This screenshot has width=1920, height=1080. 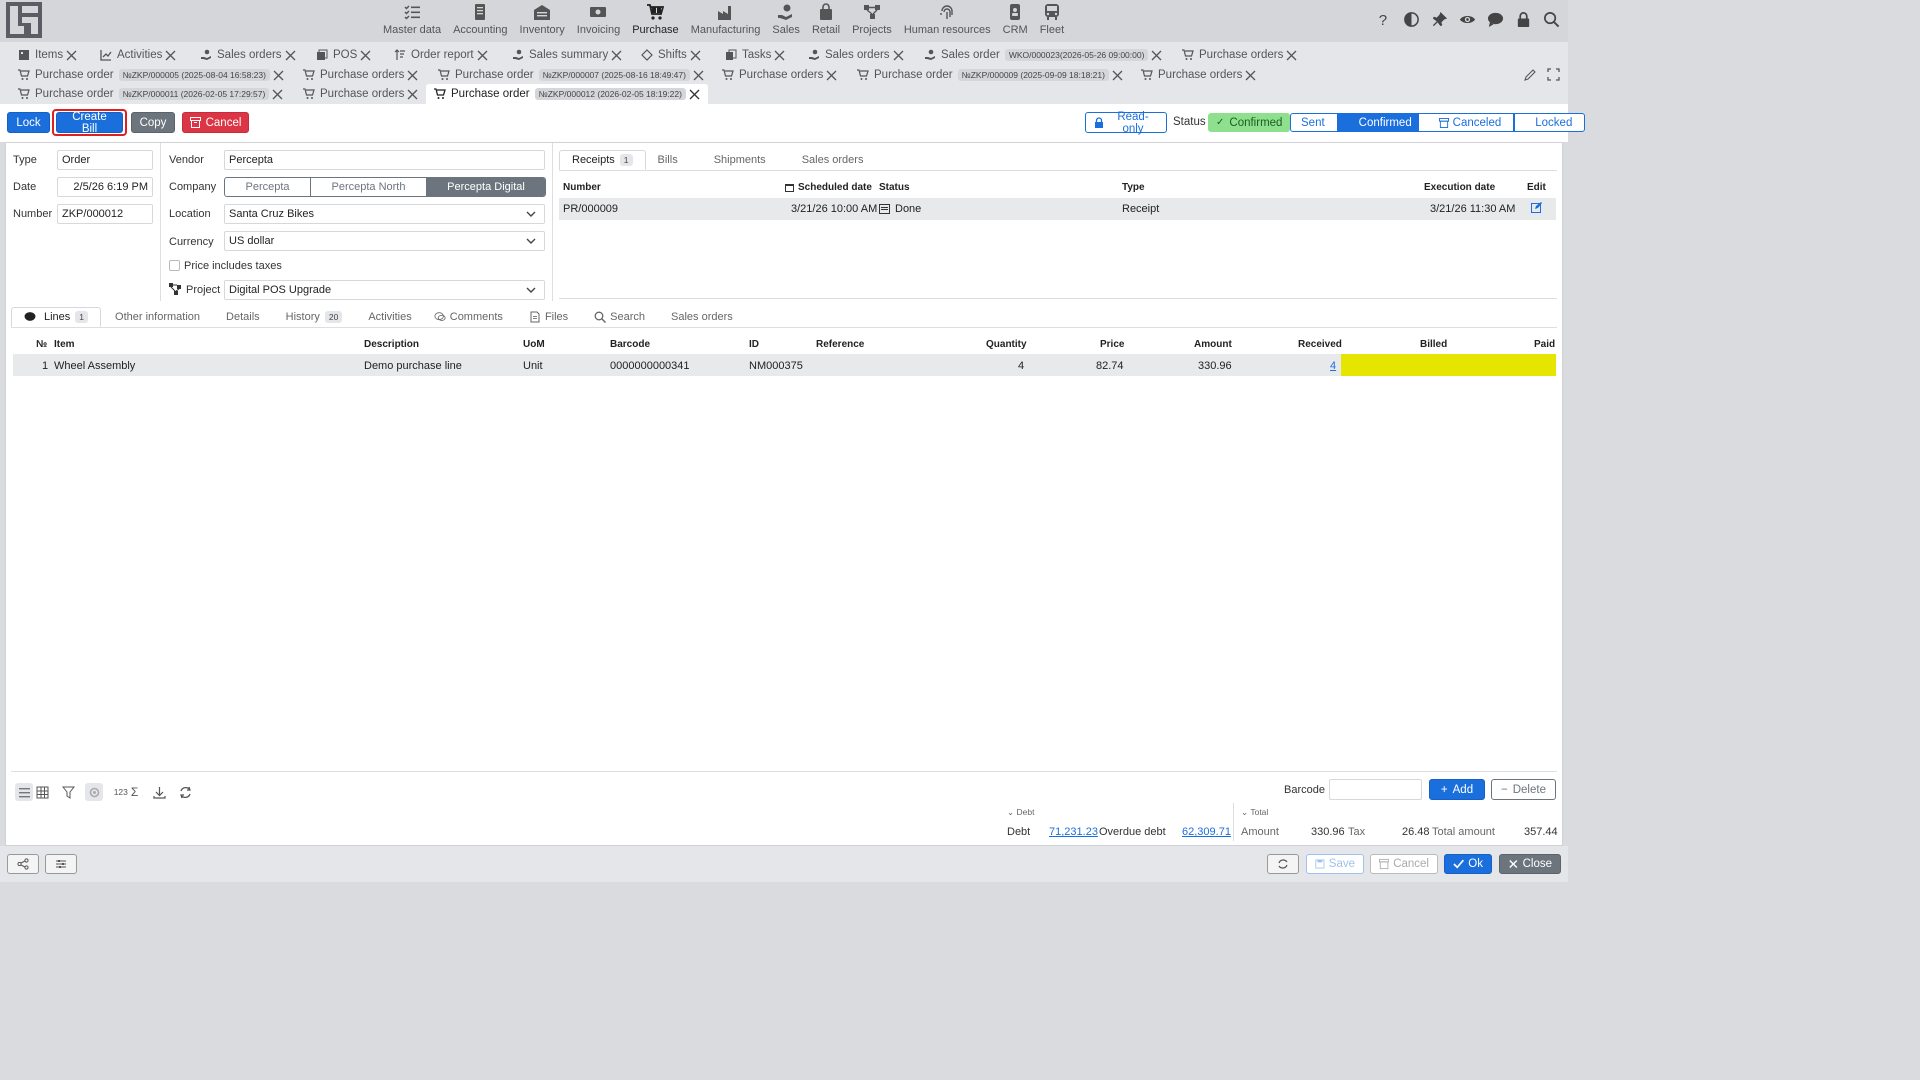 What do you see at coordinates (1052, 21) in the screenshot?
I see `module-fleet: Fleet` at bounding box center [1052, 21].